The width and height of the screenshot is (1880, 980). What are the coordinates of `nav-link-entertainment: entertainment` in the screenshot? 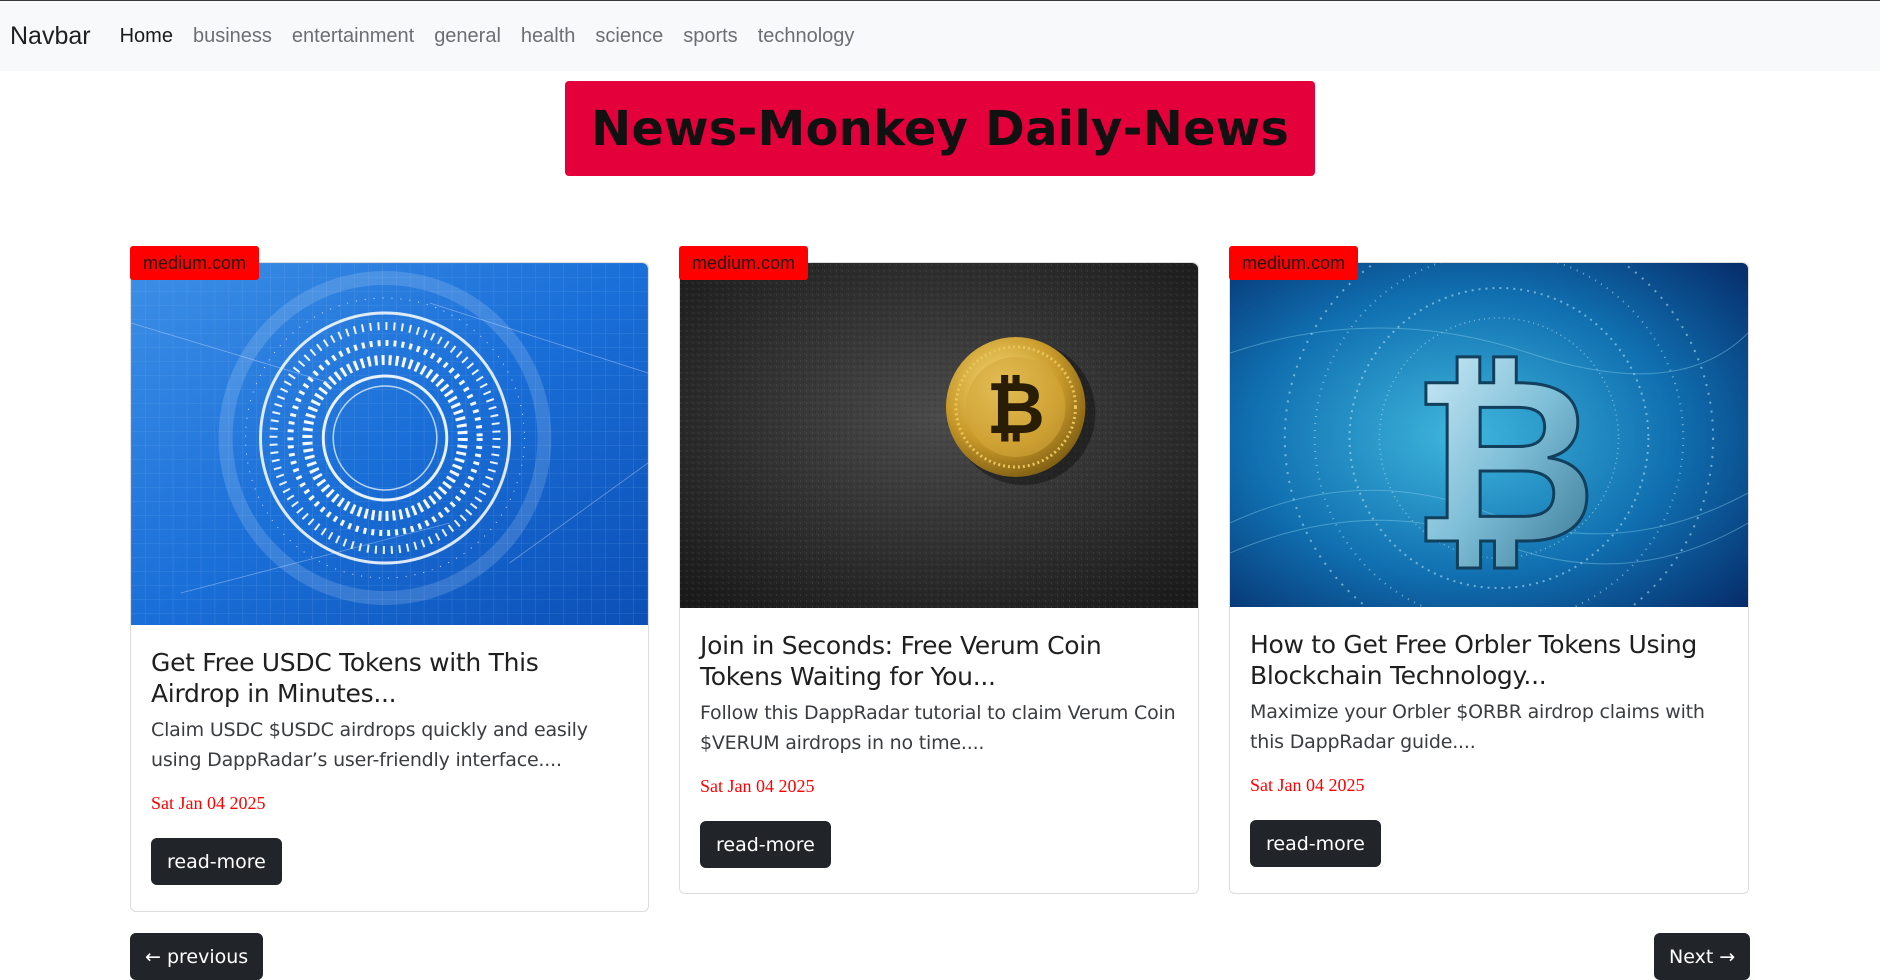 It's located at (353, 36).